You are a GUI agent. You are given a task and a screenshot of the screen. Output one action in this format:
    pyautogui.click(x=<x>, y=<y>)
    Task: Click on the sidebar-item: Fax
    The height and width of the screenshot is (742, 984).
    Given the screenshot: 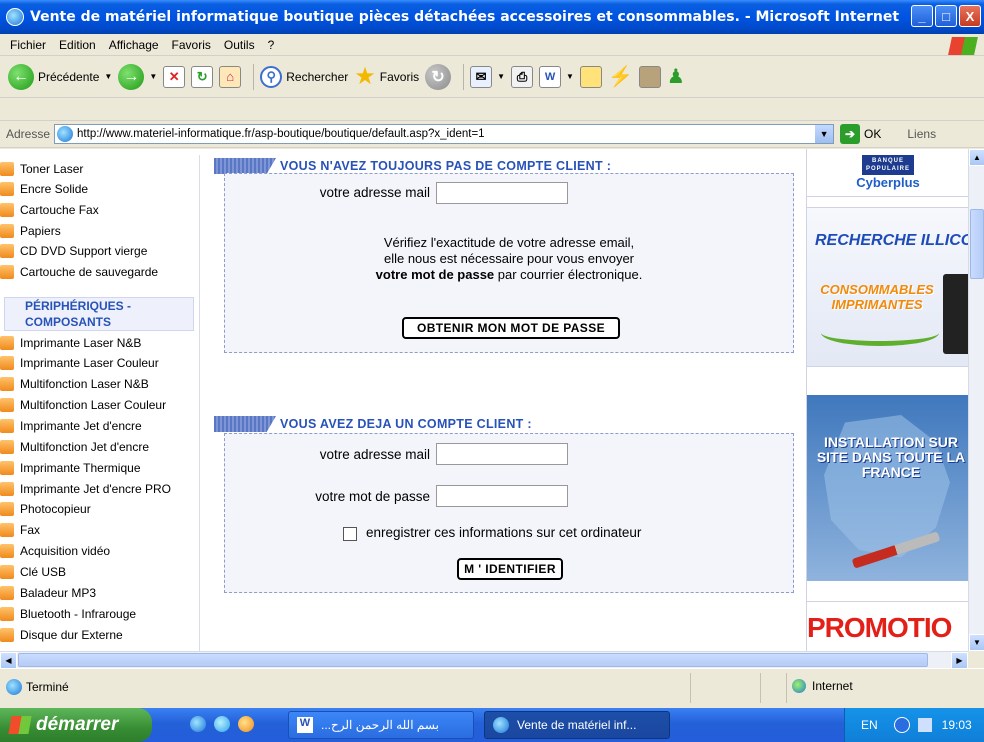 What is the action you would take?
    pyautogui.click(x=20, y=530)
    